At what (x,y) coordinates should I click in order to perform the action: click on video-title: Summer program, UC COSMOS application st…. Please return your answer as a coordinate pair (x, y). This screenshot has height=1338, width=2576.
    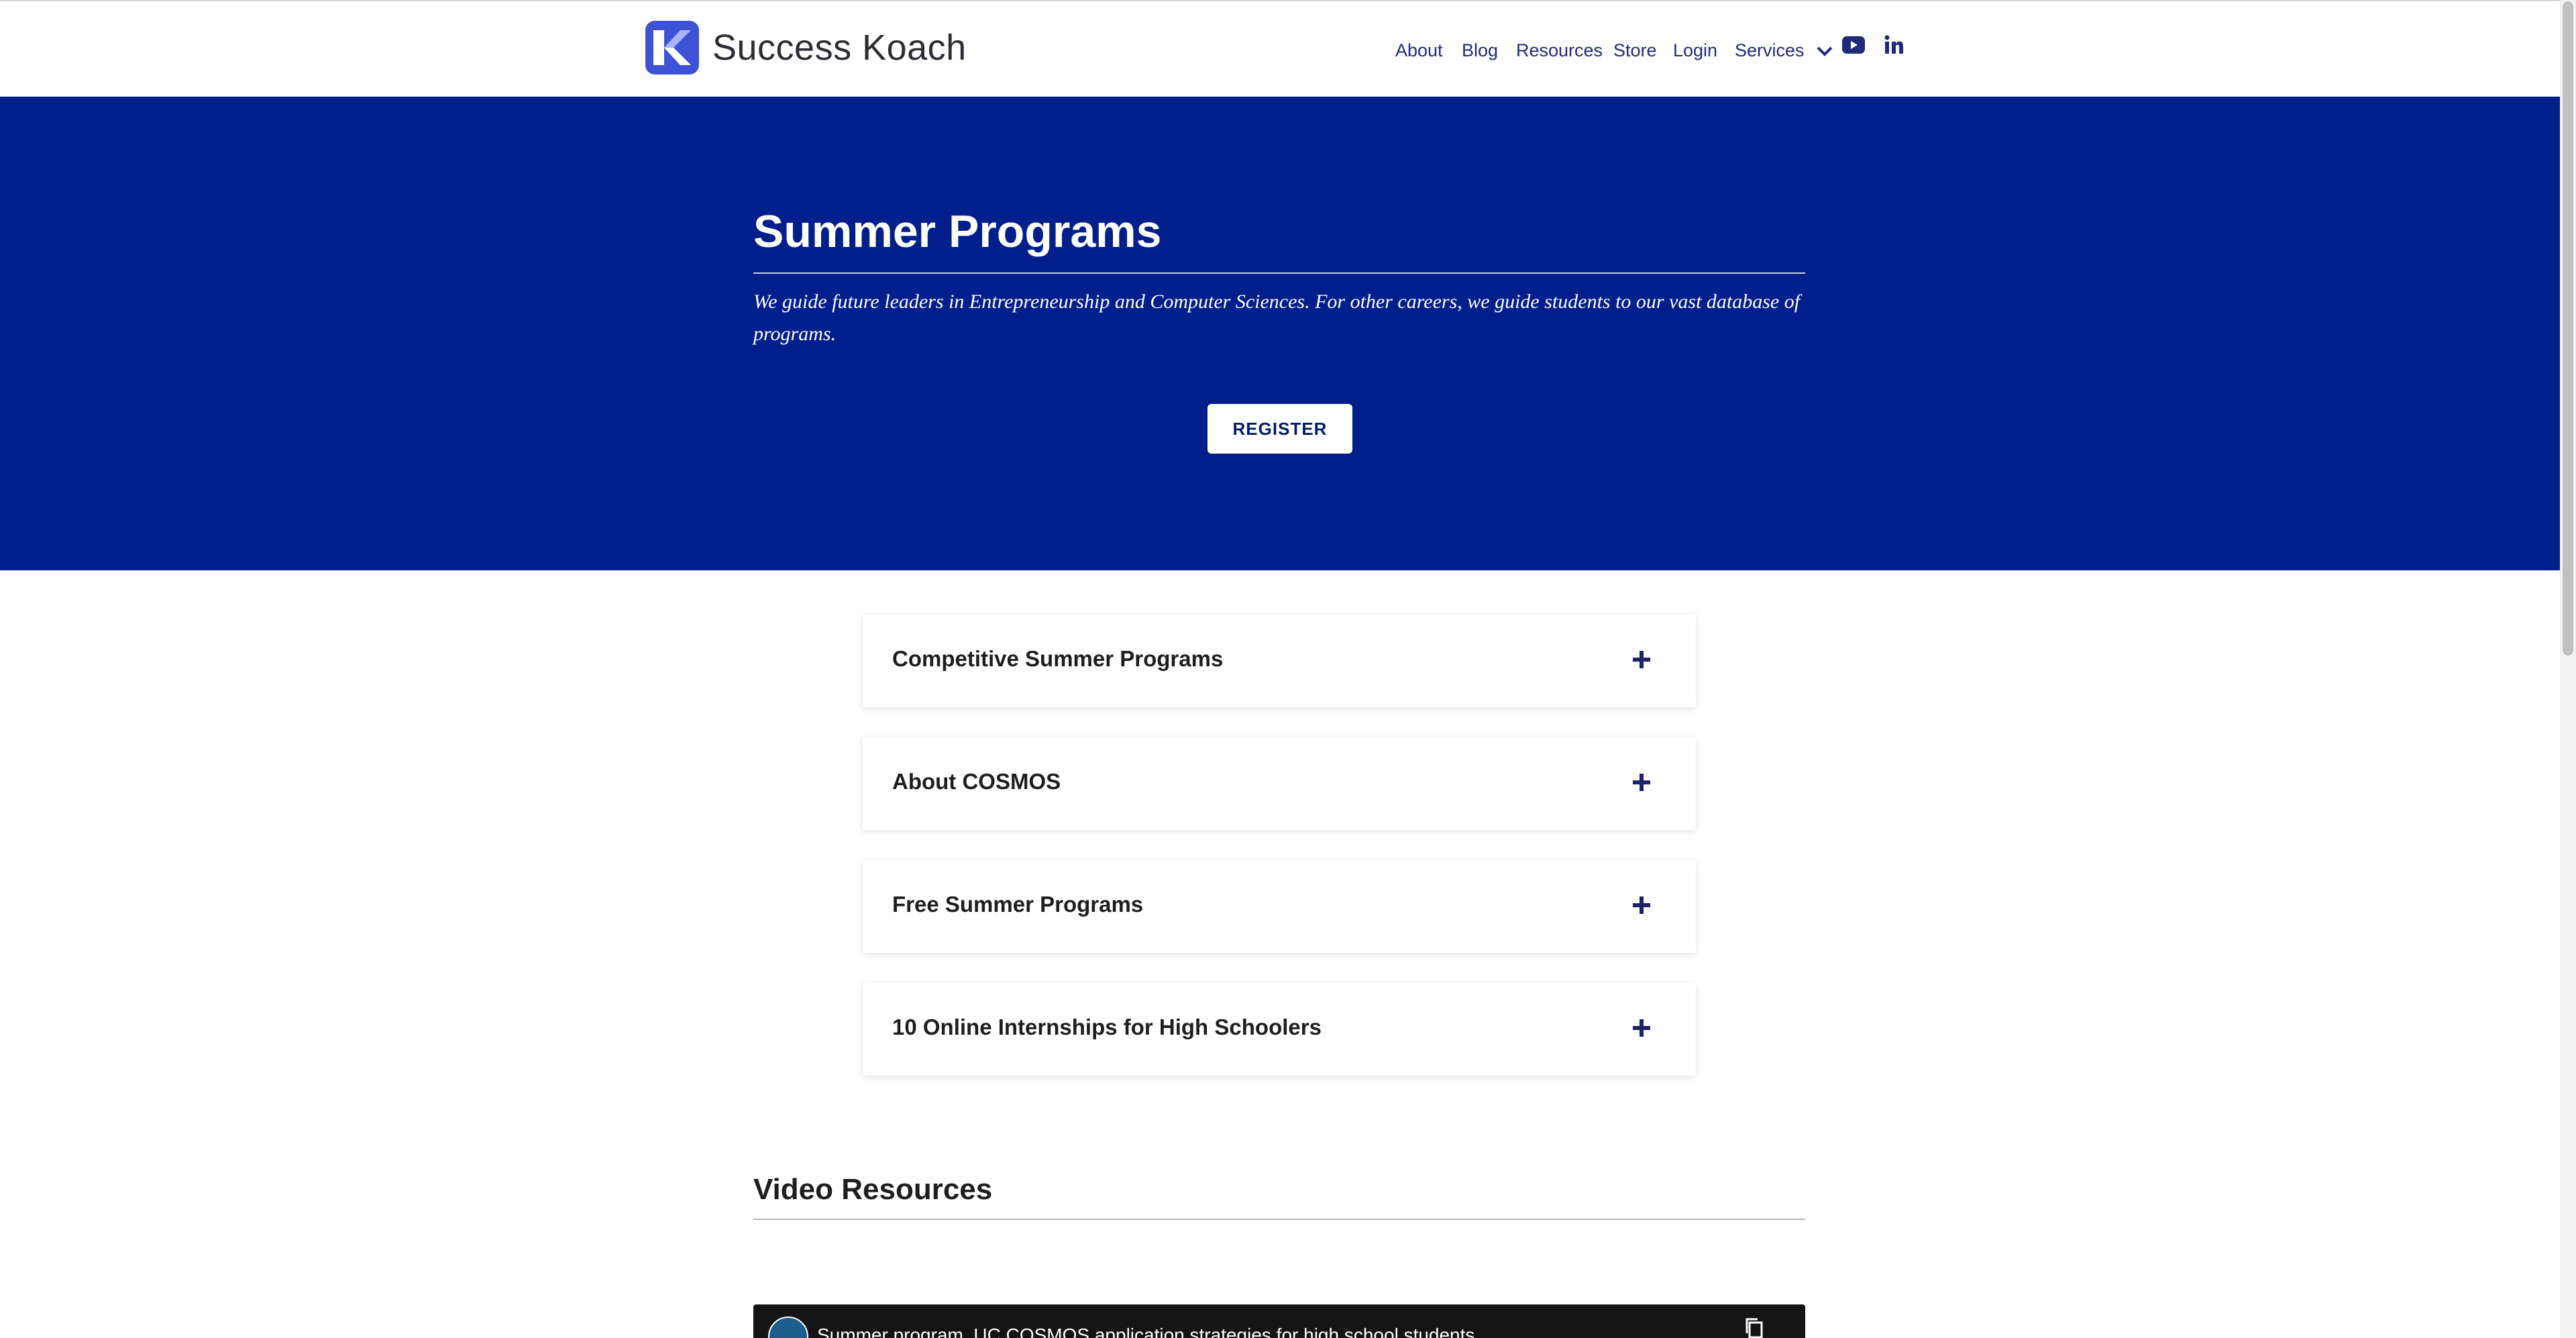
    Looking at the image, I should click on (1145, 1331).